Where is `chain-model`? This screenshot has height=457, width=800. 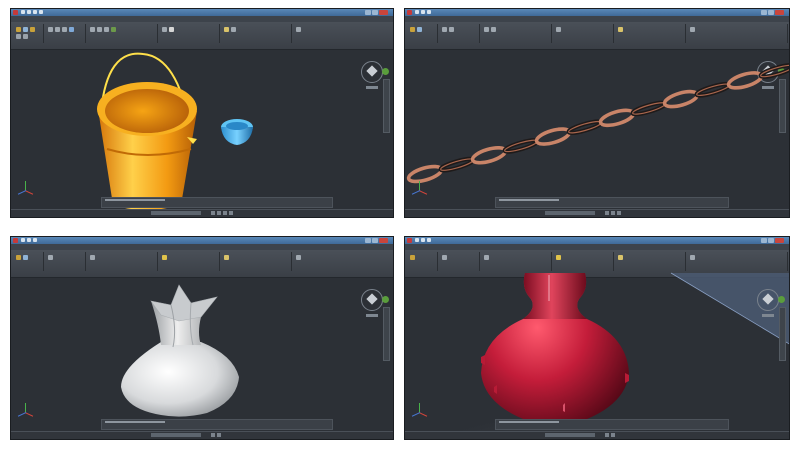 chain-model is located at coordinates (597, 123).